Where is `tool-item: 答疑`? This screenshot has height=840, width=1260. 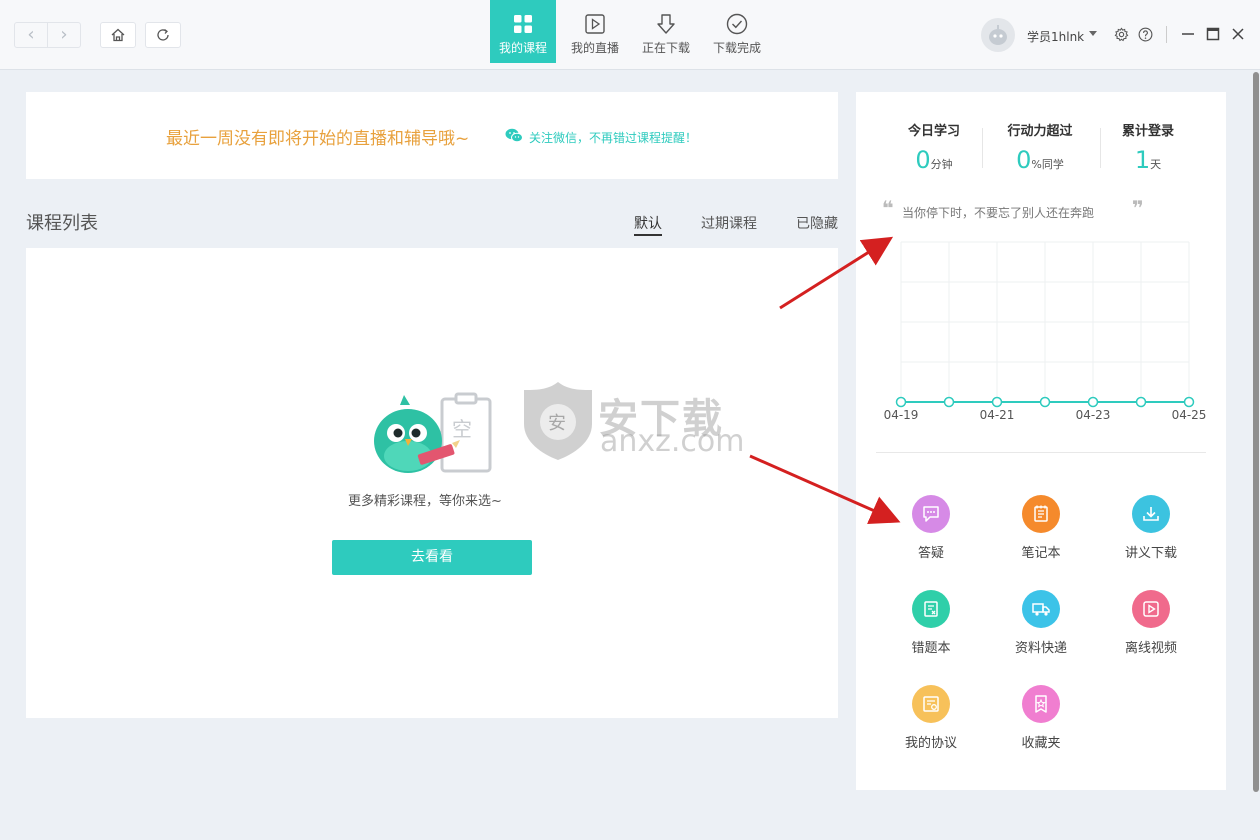 tool-item: 答疑 is located at coordinates (931, 528).